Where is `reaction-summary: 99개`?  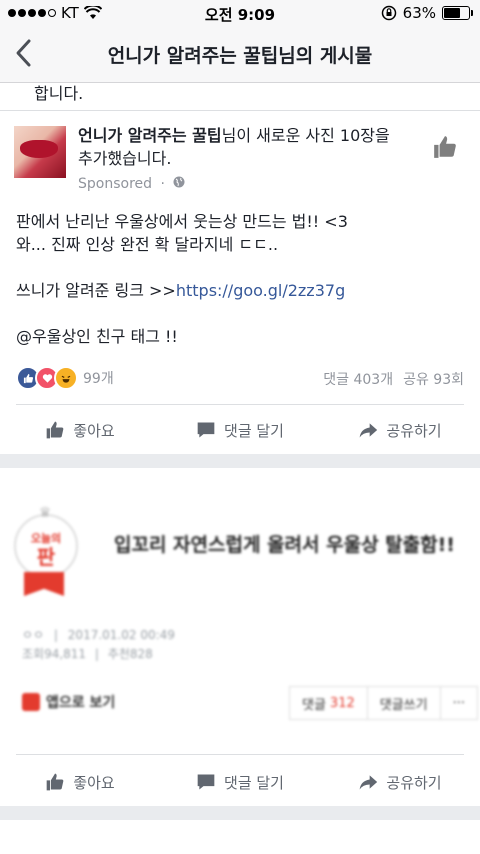
reaction-summary: 99개 is located at coordinates (65, 378).